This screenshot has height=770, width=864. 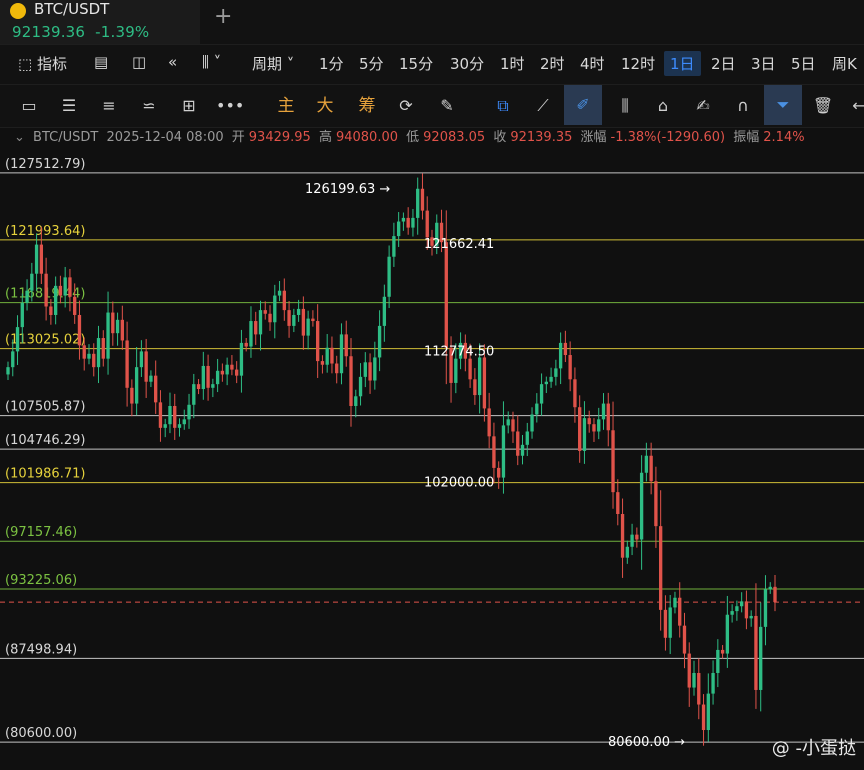 What do you see at coordinates (459, 482) in the screenshot?
I see `price-annotation: 102000.00` at bounding box center [459, 482].